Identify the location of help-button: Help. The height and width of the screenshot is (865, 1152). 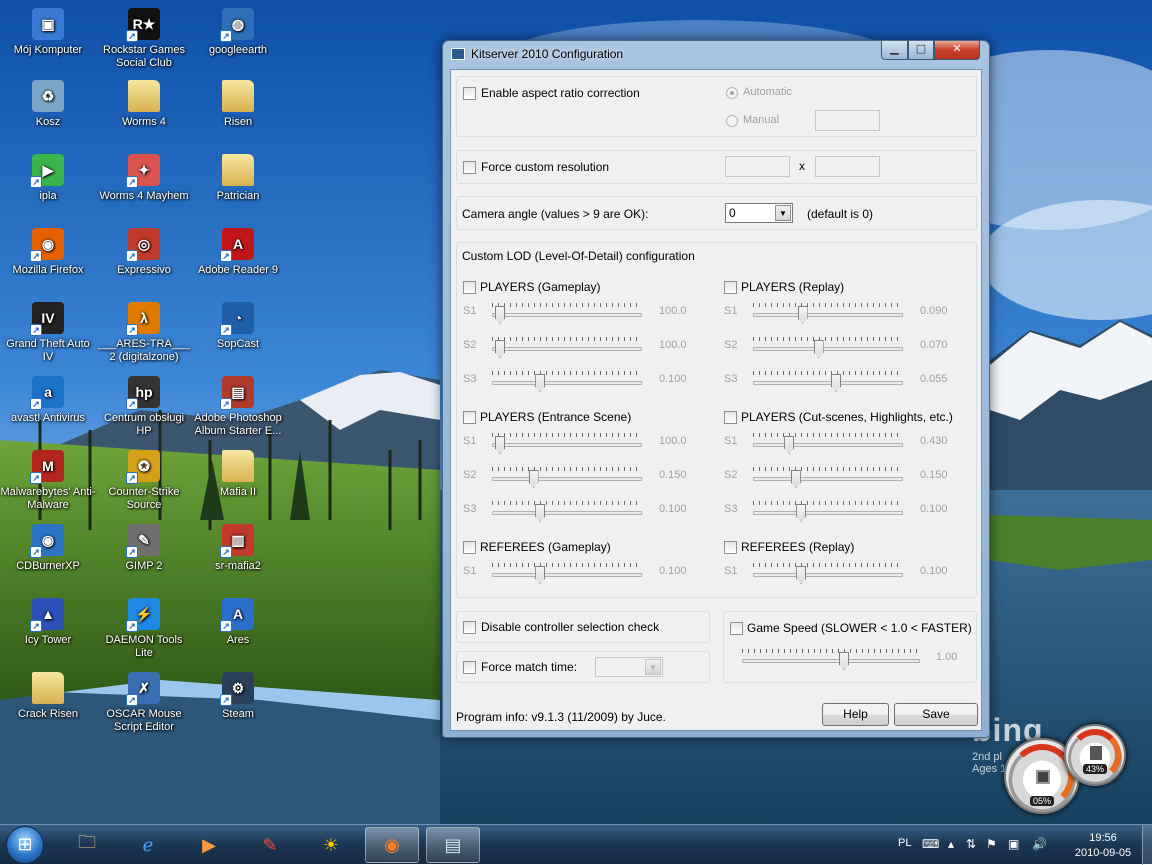
(855, 714).